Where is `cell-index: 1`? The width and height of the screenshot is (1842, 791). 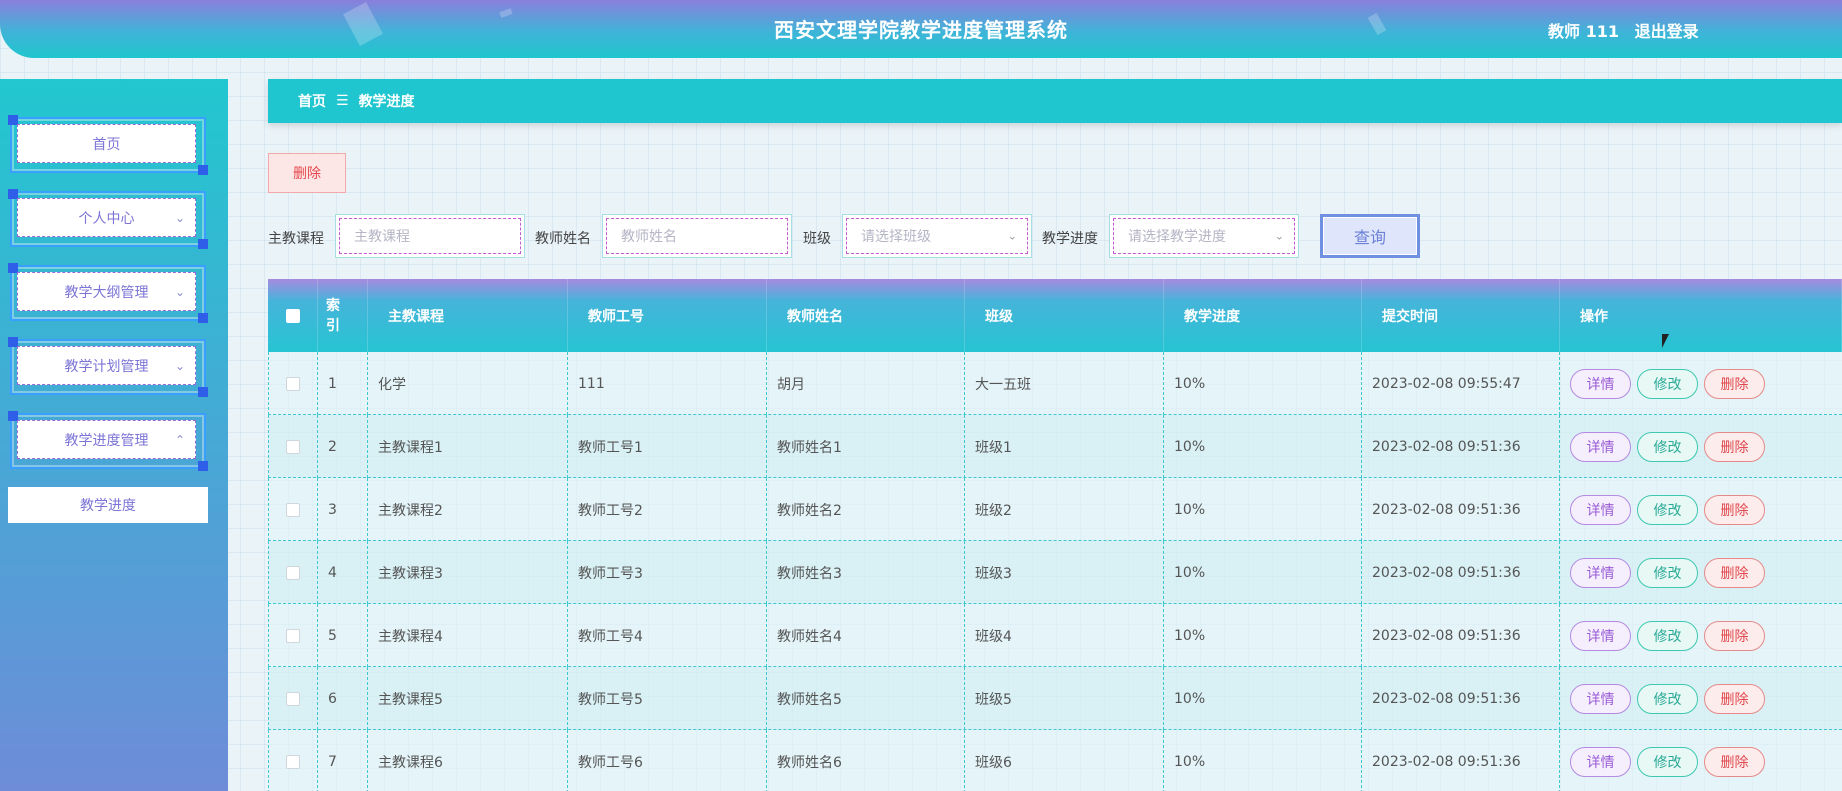 cell-index: 1 is located at coordinates (343, 383).